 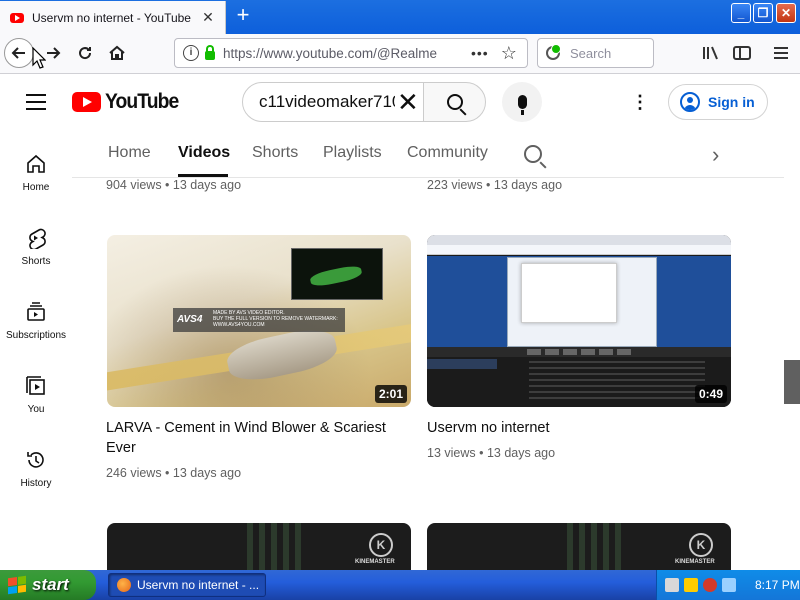 I want to click on page-actions-icon: •••, so click(x=480, y=53).